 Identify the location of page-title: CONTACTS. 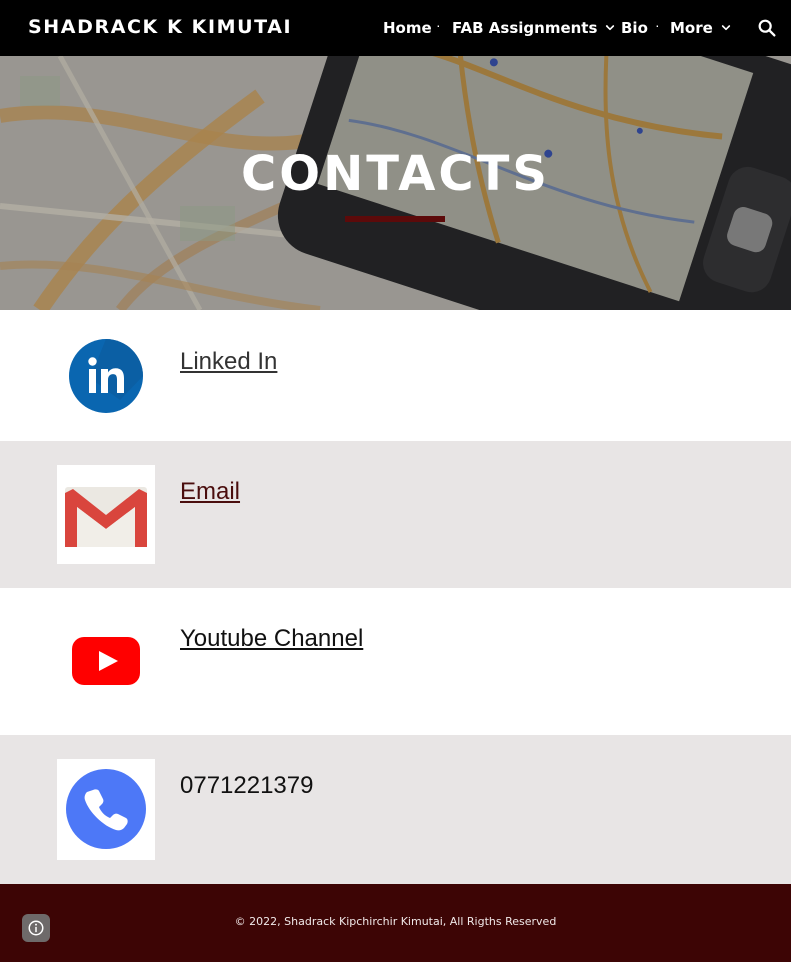
(395, 174).